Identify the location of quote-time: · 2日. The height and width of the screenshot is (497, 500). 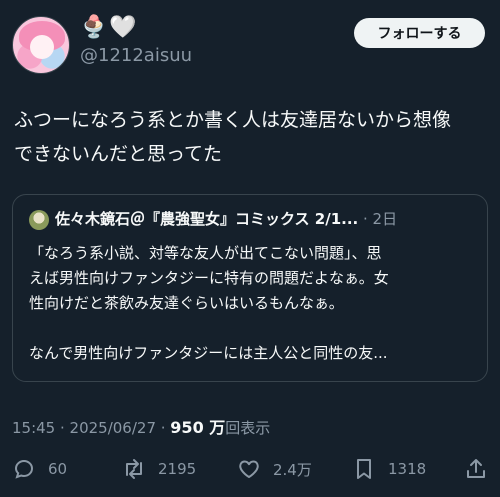
(380, 219).